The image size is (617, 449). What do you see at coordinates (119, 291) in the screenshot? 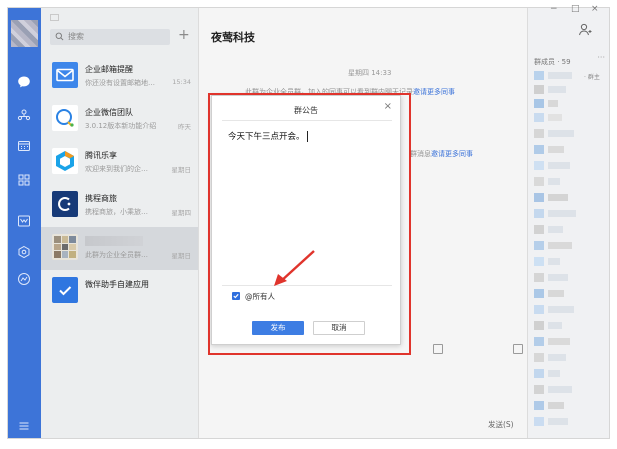
I see `session-item-app: 微伴助手自建应用` at bounding box center [119, 291].